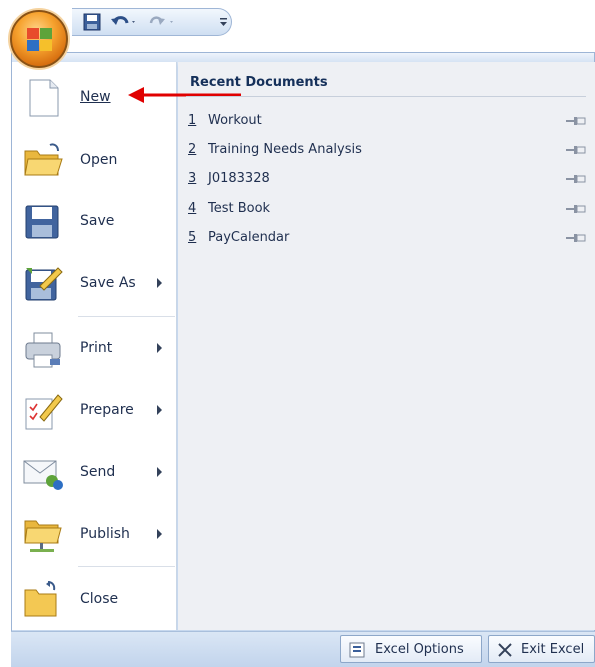  Describe the element at coordinates (235, 120) in the screenshot. I see `recent-document-name: Workout` at that location.